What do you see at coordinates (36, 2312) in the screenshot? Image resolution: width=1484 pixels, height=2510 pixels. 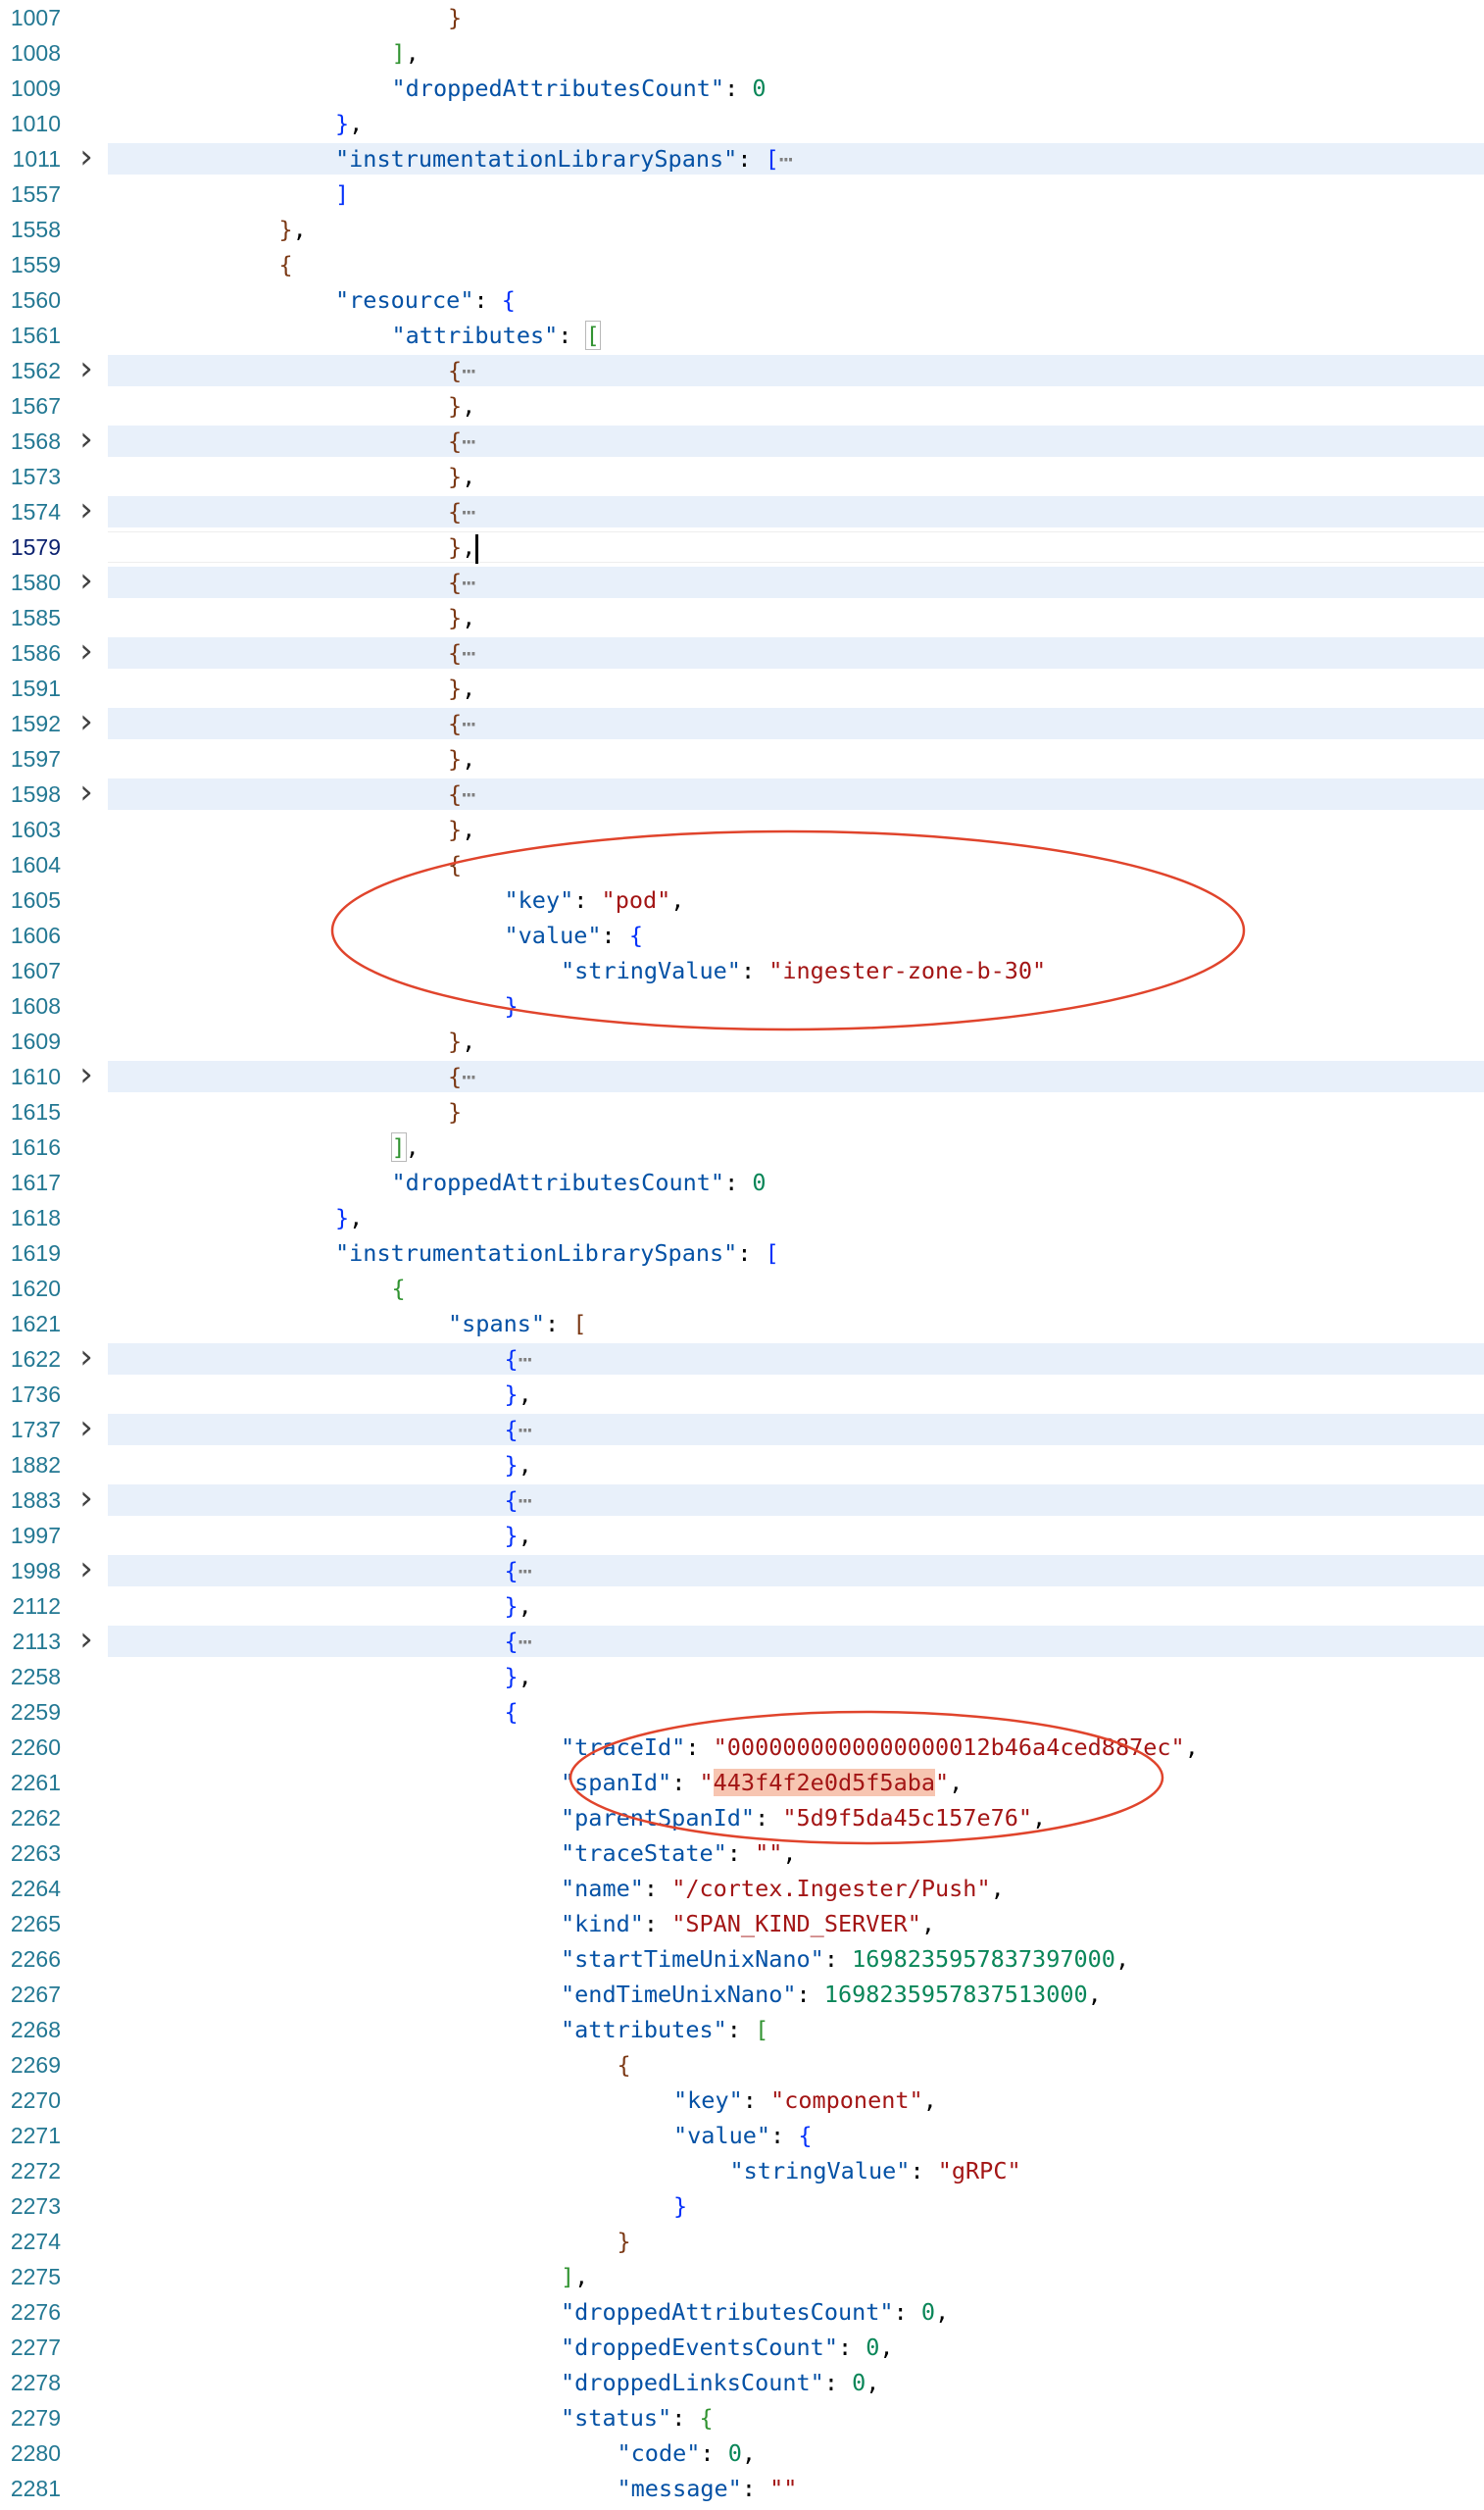 I see `line-number: 2276` at bounding box center [36, 2312].